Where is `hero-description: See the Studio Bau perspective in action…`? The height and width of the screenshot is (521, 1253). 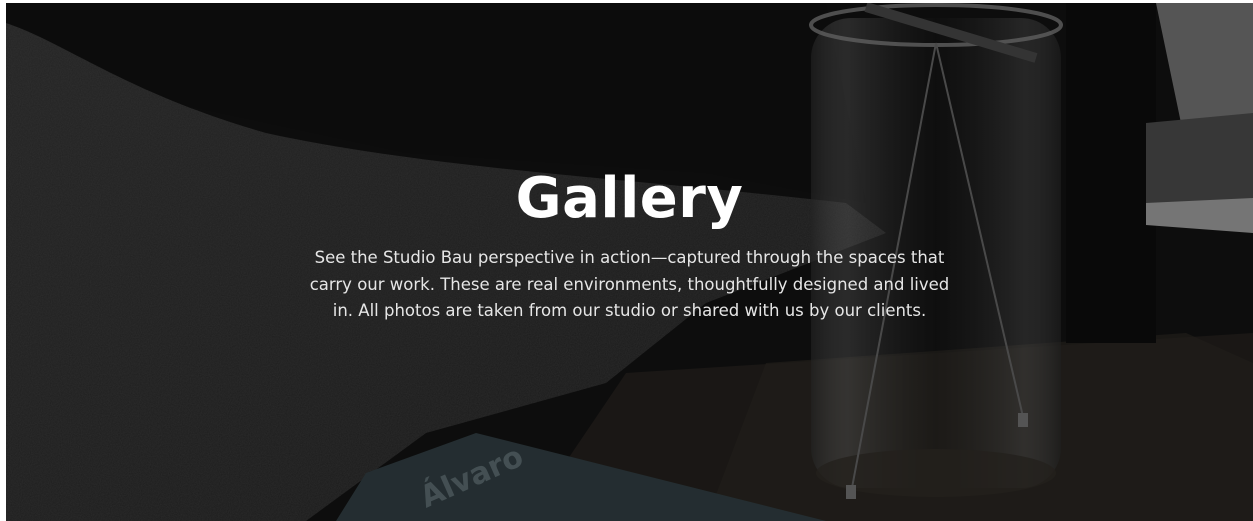
hero-description: See the Studio Bau perspective in action… is located at coordinates (629, 284).